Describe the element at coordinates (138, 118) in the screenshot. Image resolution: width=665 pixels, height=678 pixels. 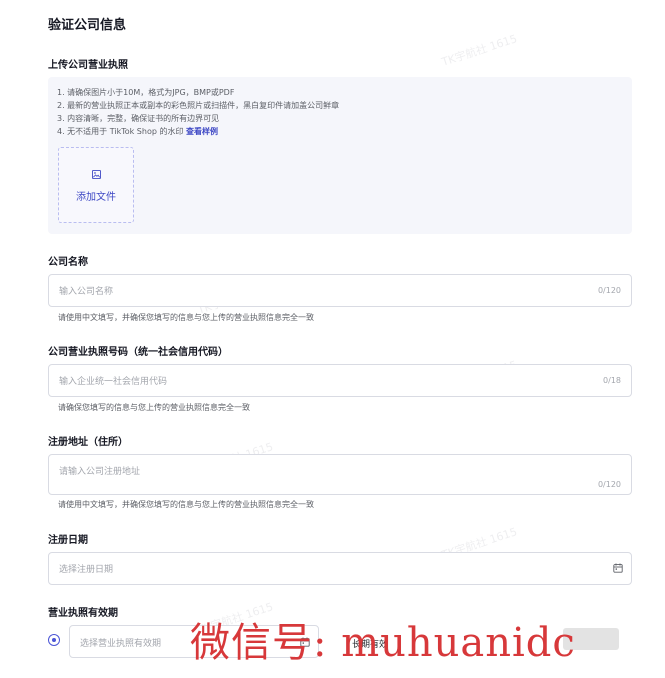
I see `upload-tip: 3. 内容清晰，完整，确保证书的所有边界可见` at that location.